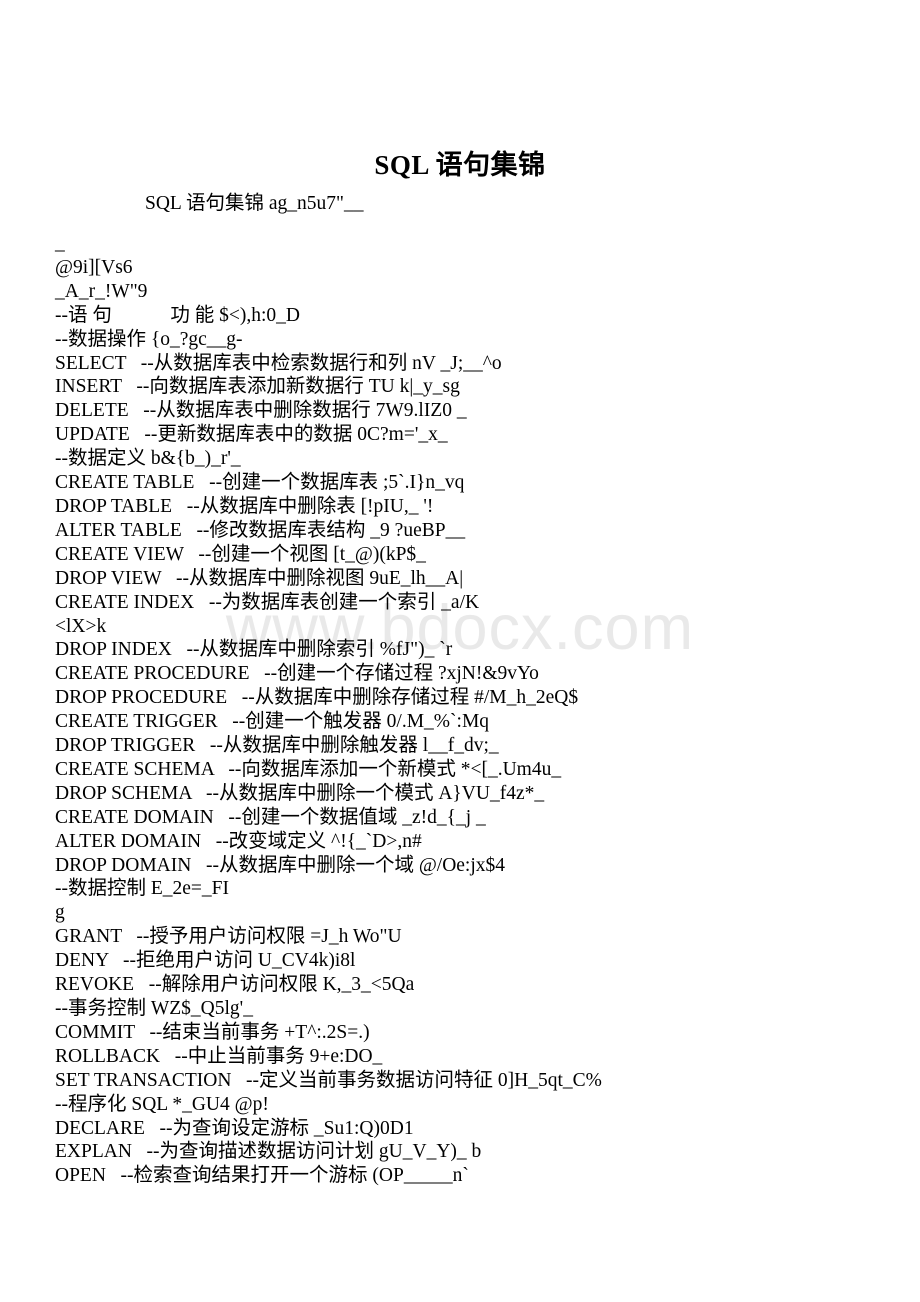 Image resolution: width=920 pixels, height=1302 pixels. I want to click on doc-line: ALTER DOMAIN --改变域定义 ^!{_`D>,n#, so click(238, 841).